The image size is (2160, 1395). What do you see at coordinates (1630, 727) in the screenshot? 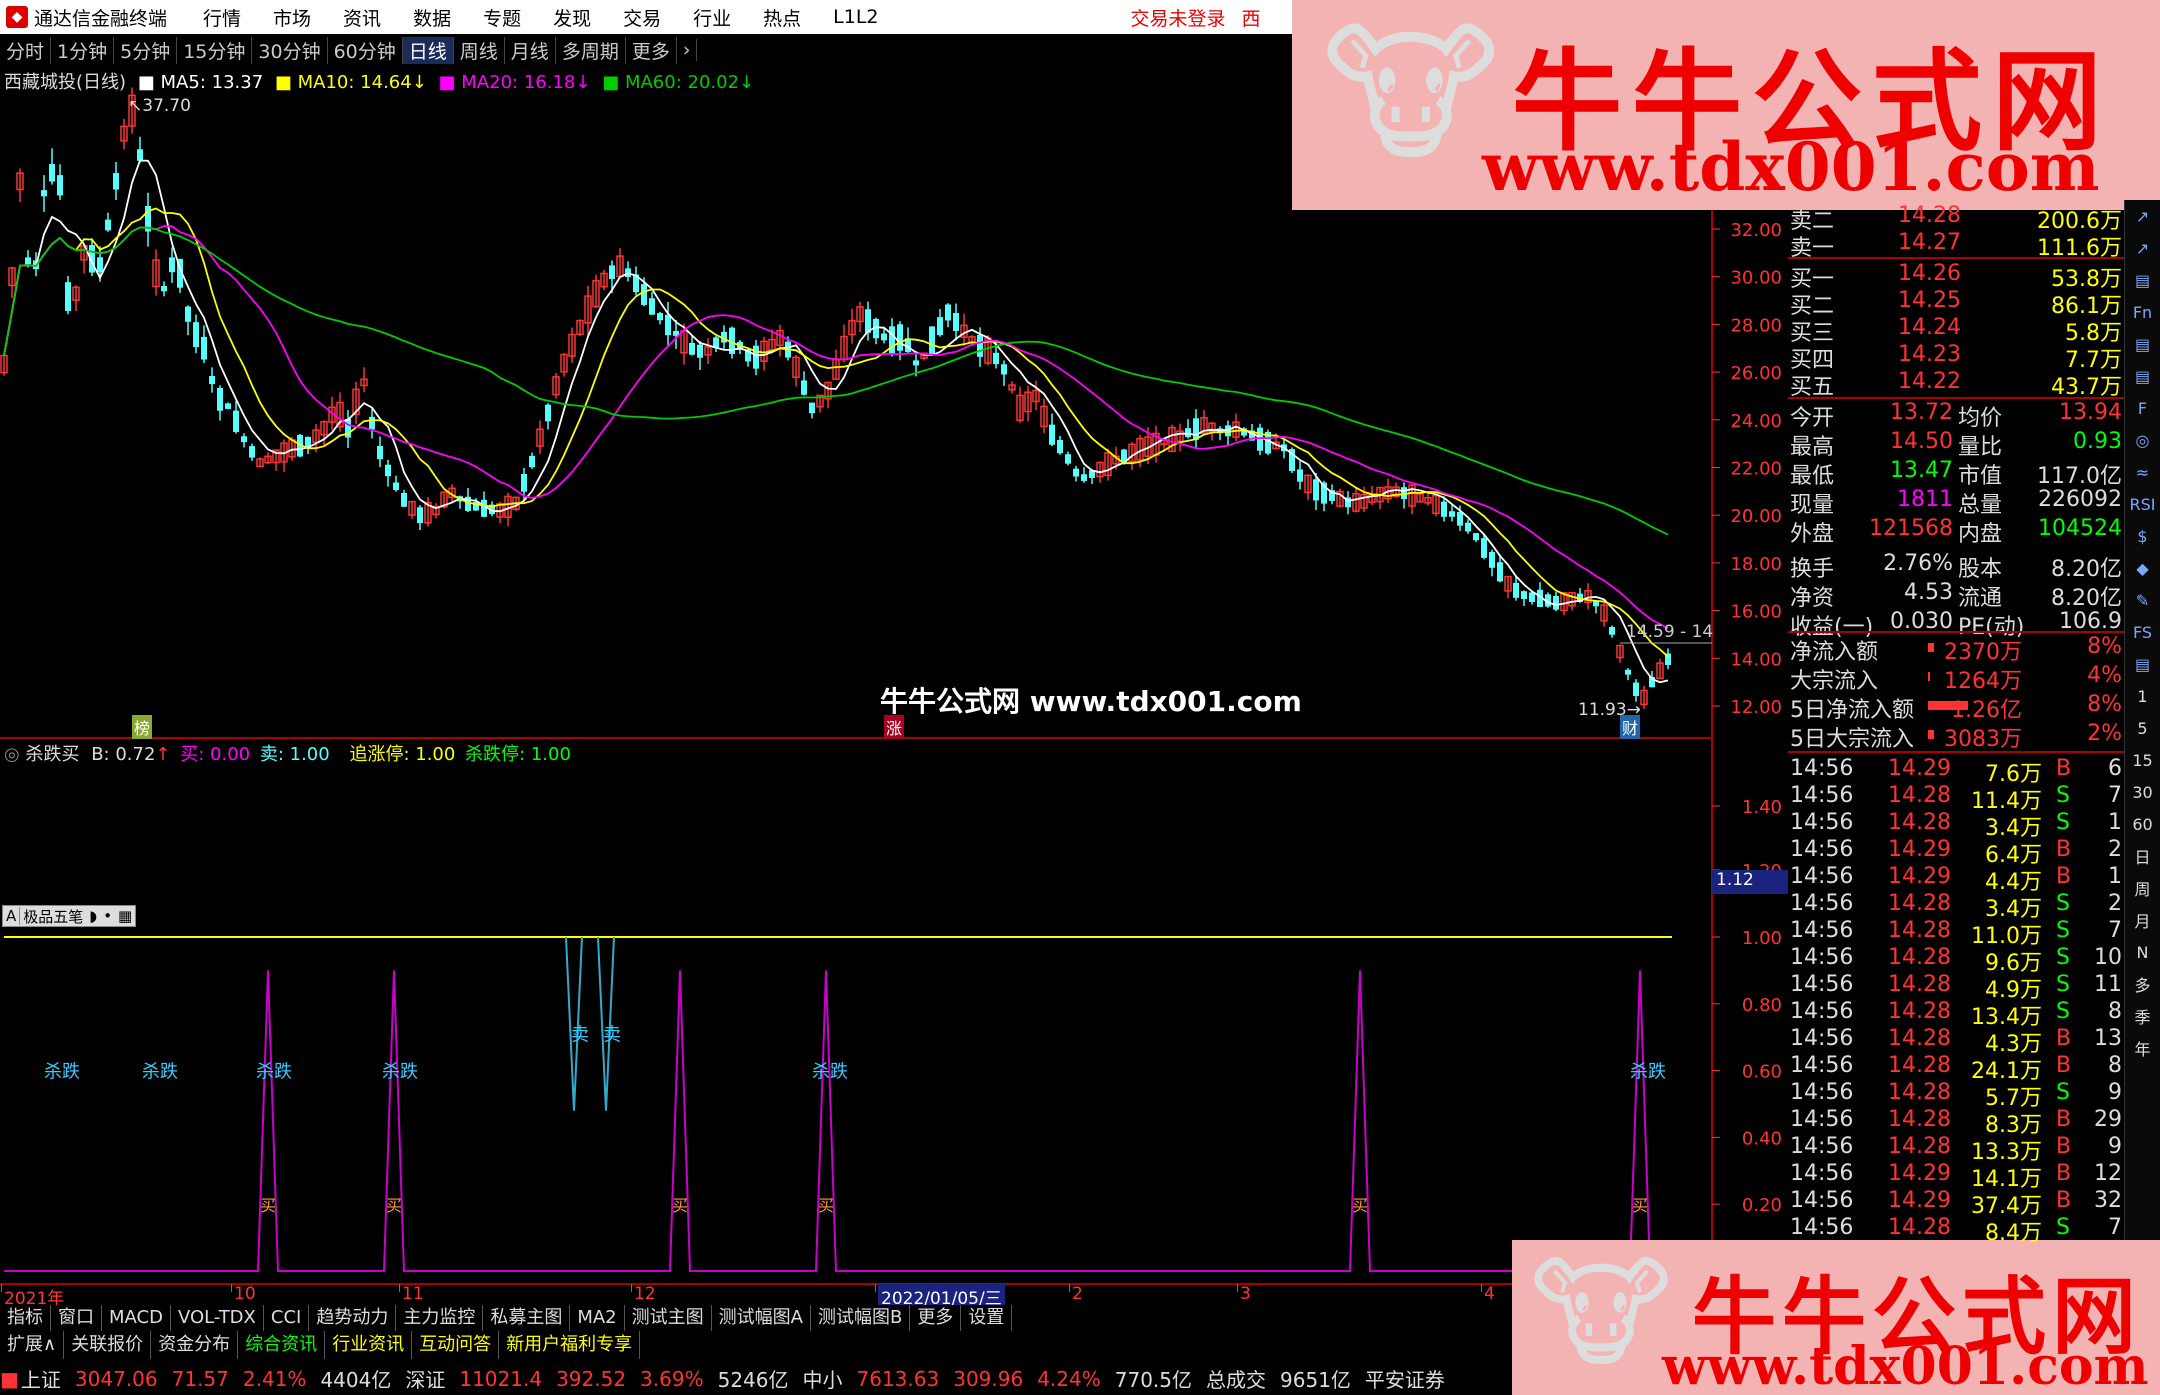
I see `event-marker: 财` at bounding box center [1630, 727].